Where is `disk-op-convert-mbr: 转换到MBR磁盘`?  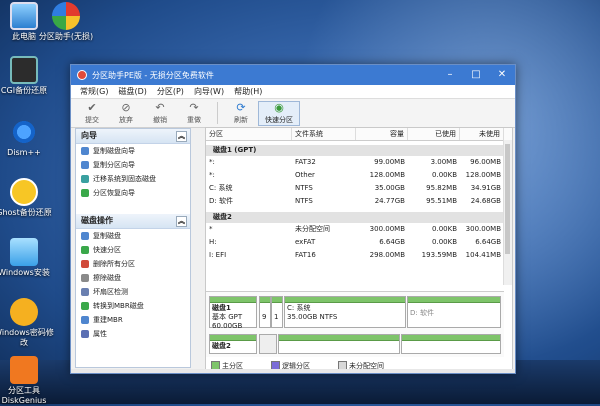
disk-op-convert-mbr: 转换到MBR磁盘 is located at coordinates (133, 306).